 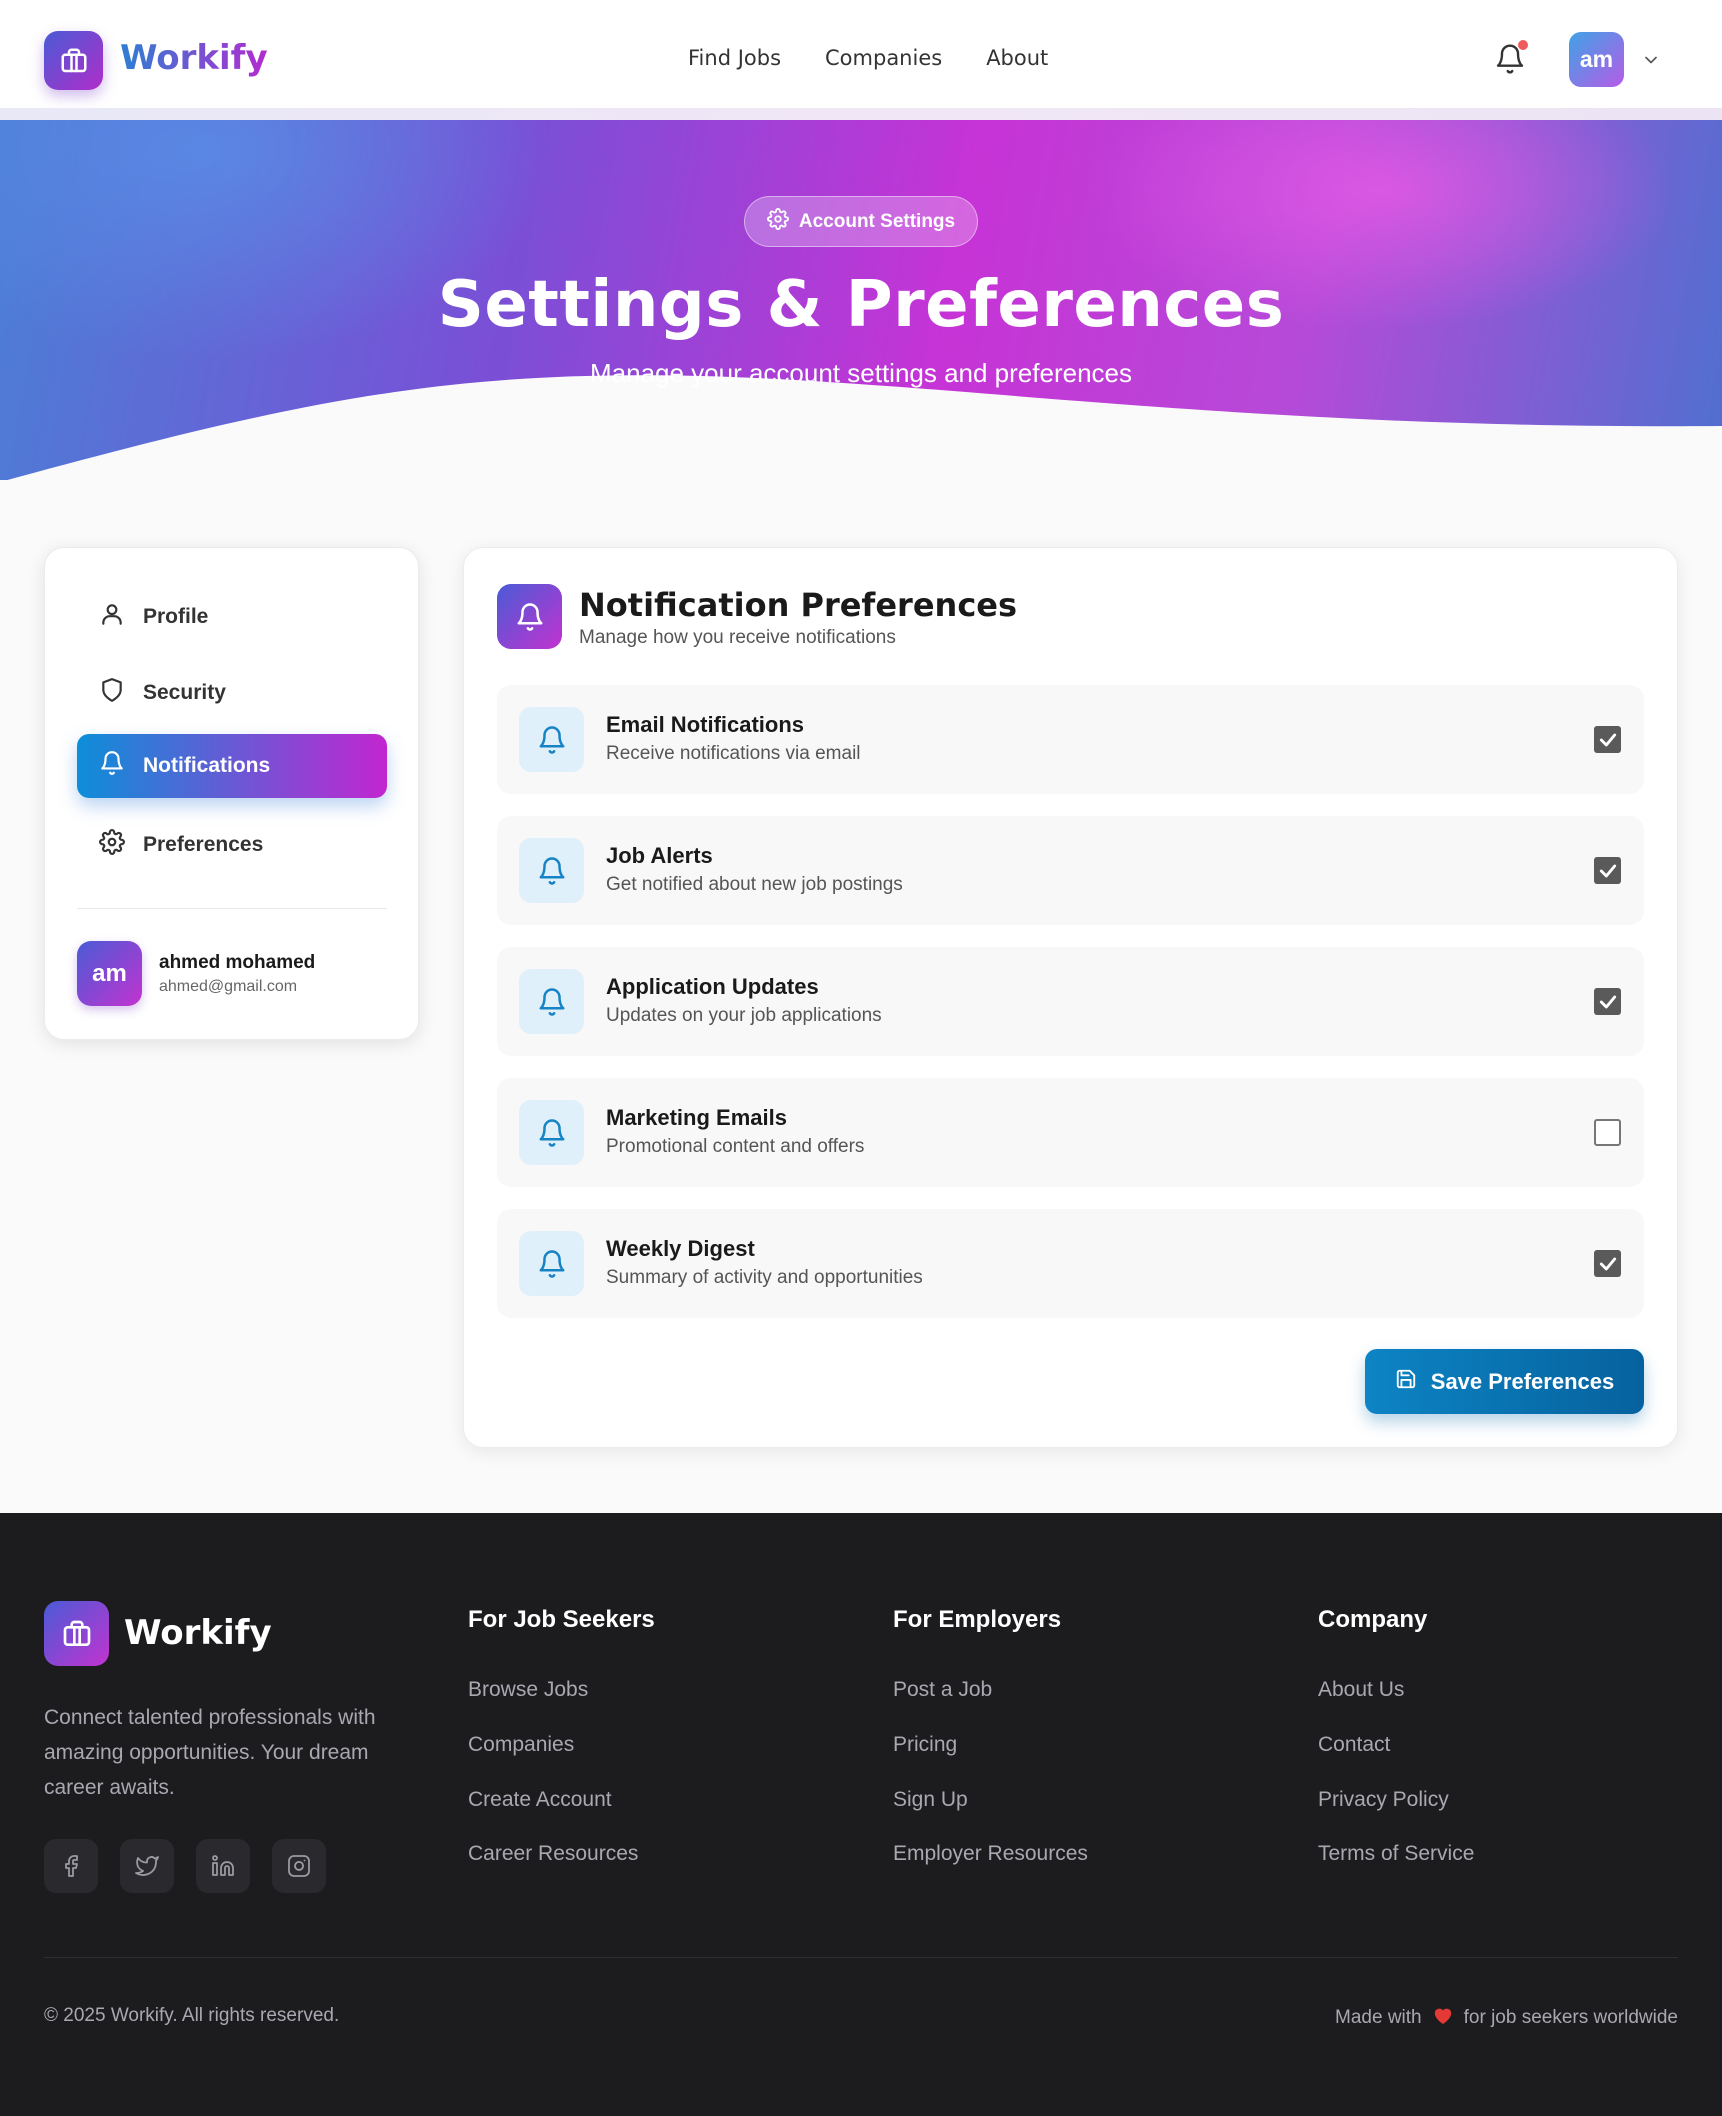 What do you see at coordinates (232, 693) in the screenshot?
I see `sidebar-item-security: Security` at bounding box center [232, 693].